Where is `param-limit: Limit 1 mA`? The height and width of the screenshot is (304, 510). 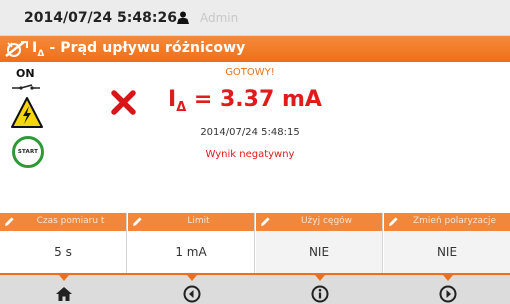
param-limit: Limit 1 mA is located at coordinates (191, 243).